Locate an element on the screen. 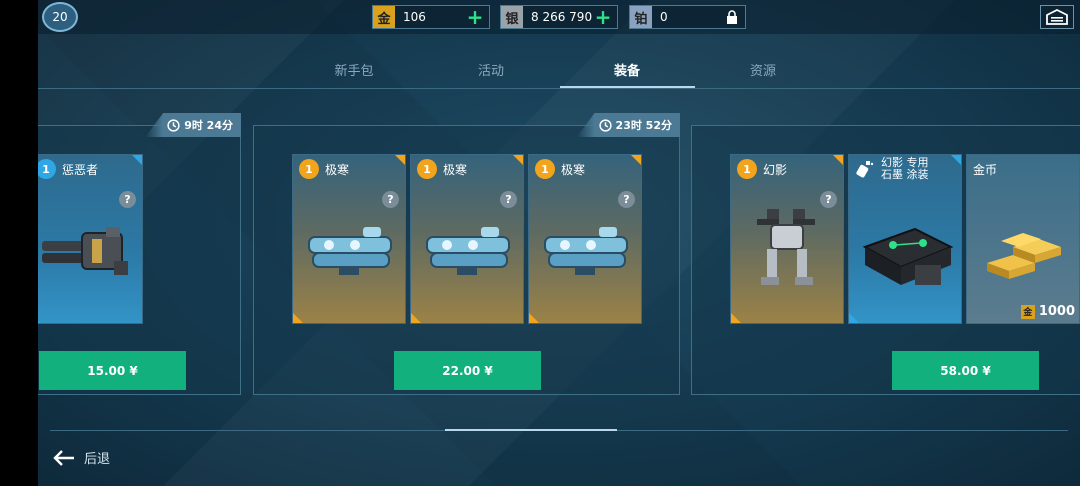 This screenshot has width=1080, height=486. item-name: 幻影 is located at coordinates (775, 169).